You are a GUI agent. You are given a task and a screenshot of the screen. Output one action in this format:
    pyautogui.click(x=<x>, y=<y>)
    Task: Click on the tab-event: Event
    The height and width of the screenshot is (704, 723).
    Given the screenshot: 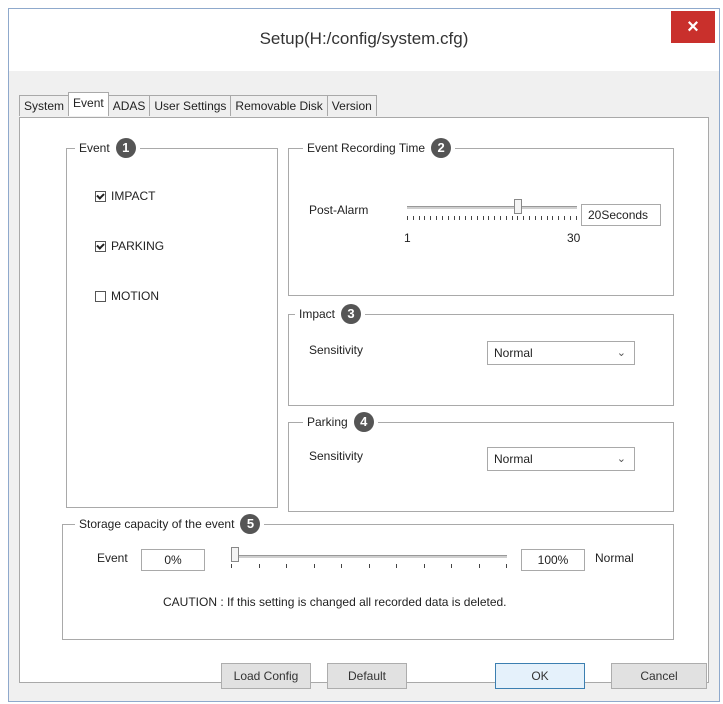 What is the action you would take?
    pyautogui.click(x=88, y=104)
    